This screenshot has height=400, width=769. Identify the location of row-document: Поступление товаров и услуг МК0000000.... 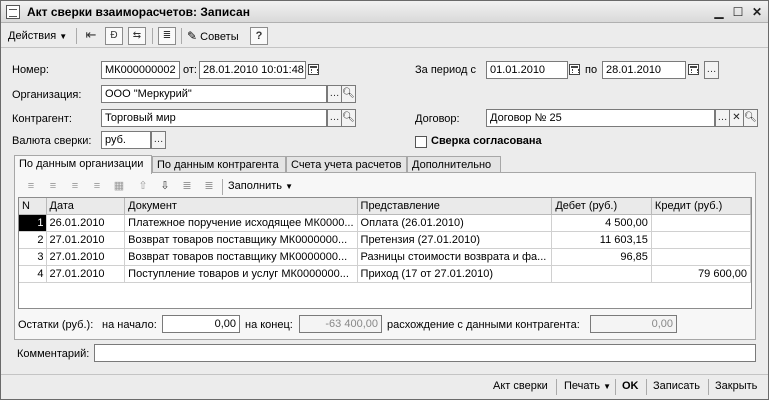
(241, 274).